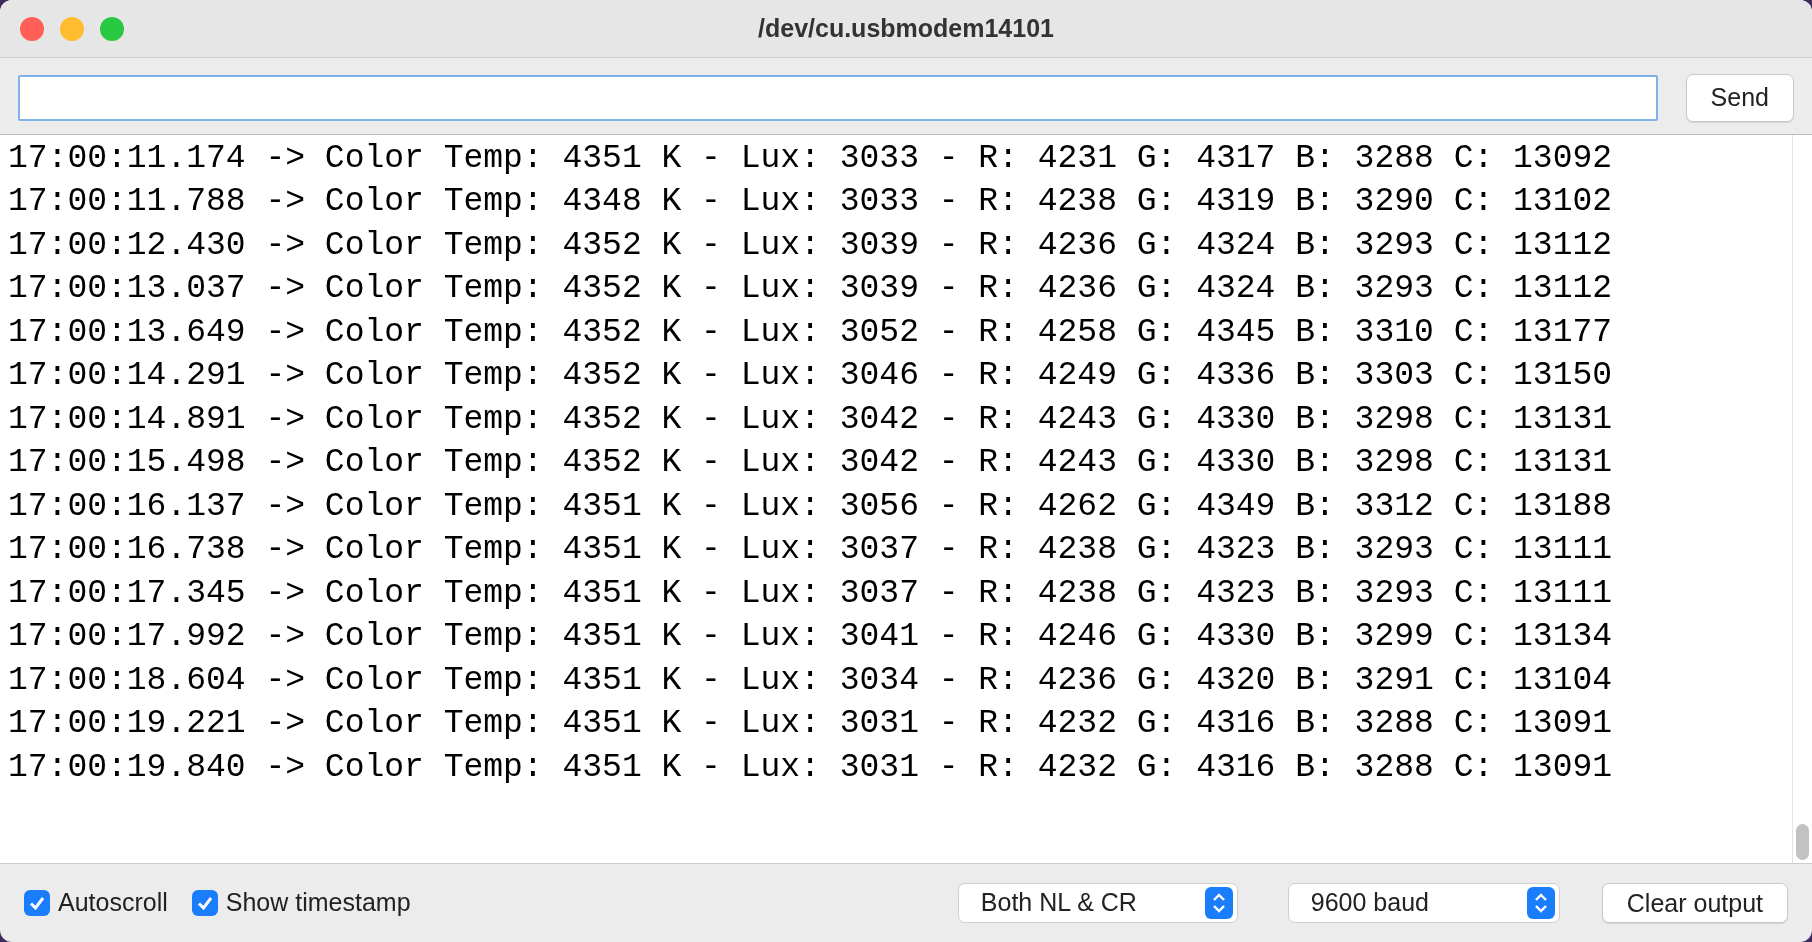 This screenshot has width=1812, height=942. What do you see at coordinates (72, 28) in the screenshot?
I see `minimize-window-button` at bounding box center [72, 28].